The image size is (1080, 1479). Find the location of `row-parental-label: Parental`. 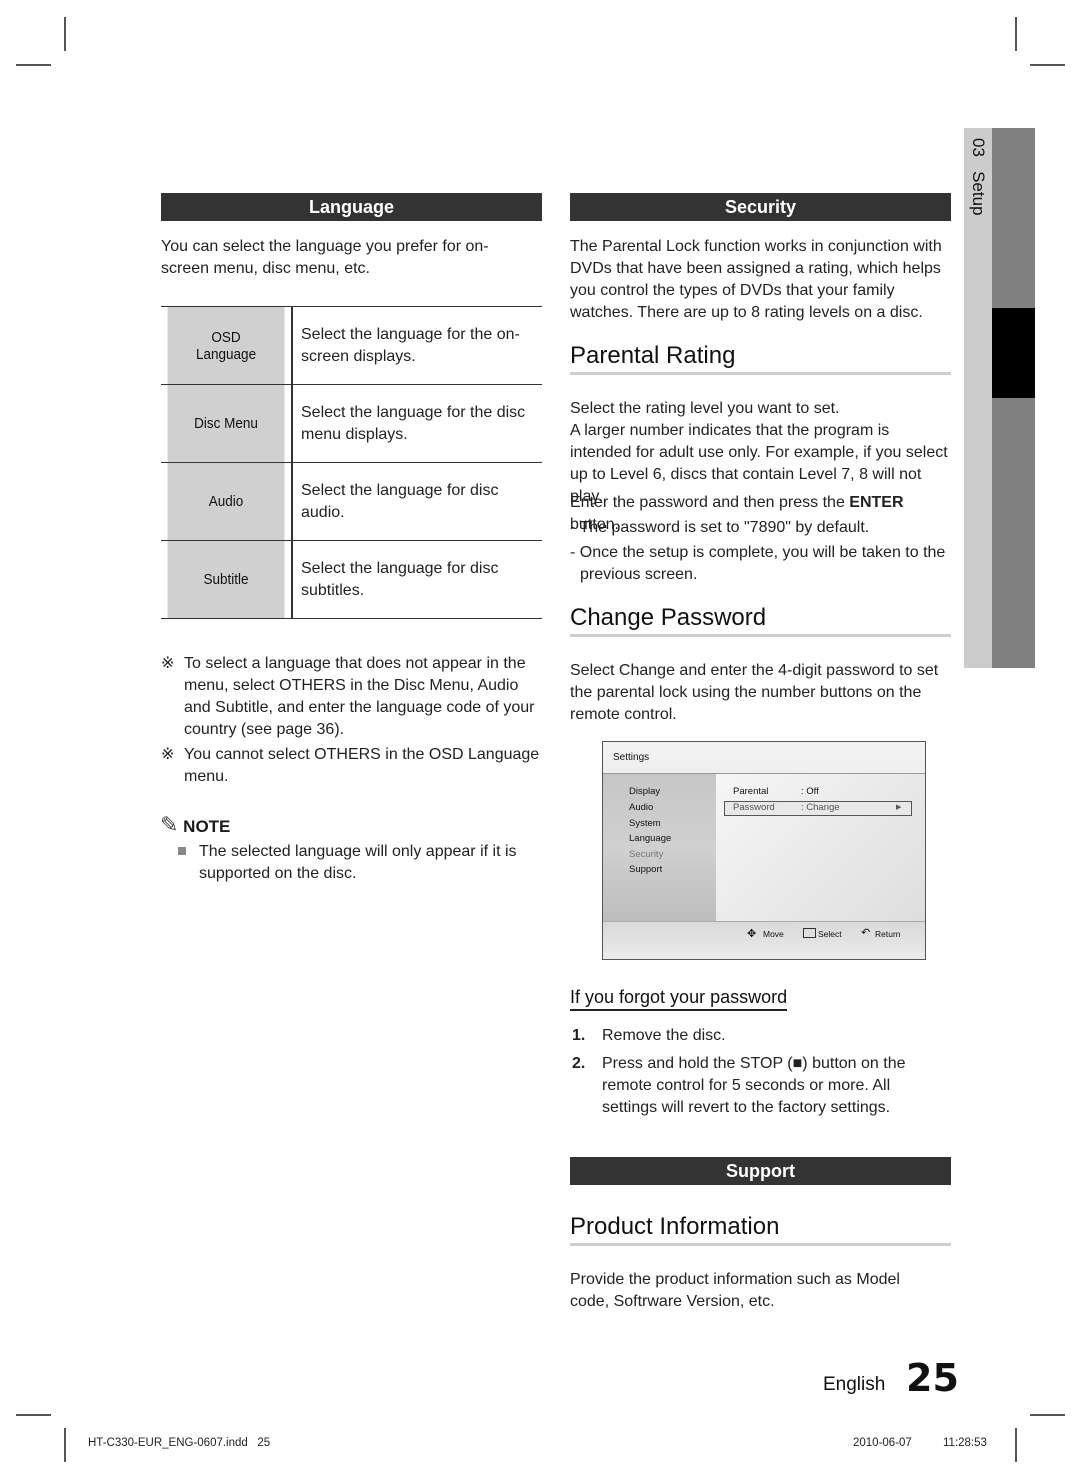

row-parental-label: Parental is located at coordinates (750, 791).